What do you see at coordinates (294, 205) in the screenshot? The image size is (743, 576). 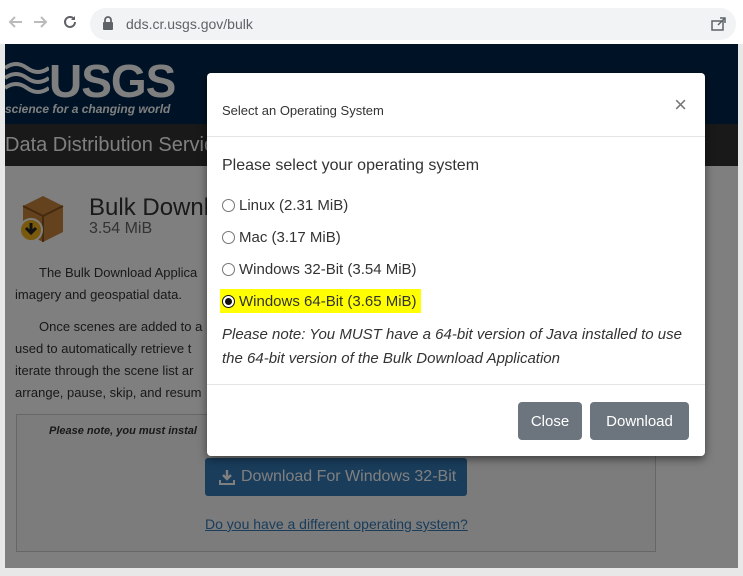 I see `option-label: Linux (2.31 MiB)` at bounding box center [294, 205].